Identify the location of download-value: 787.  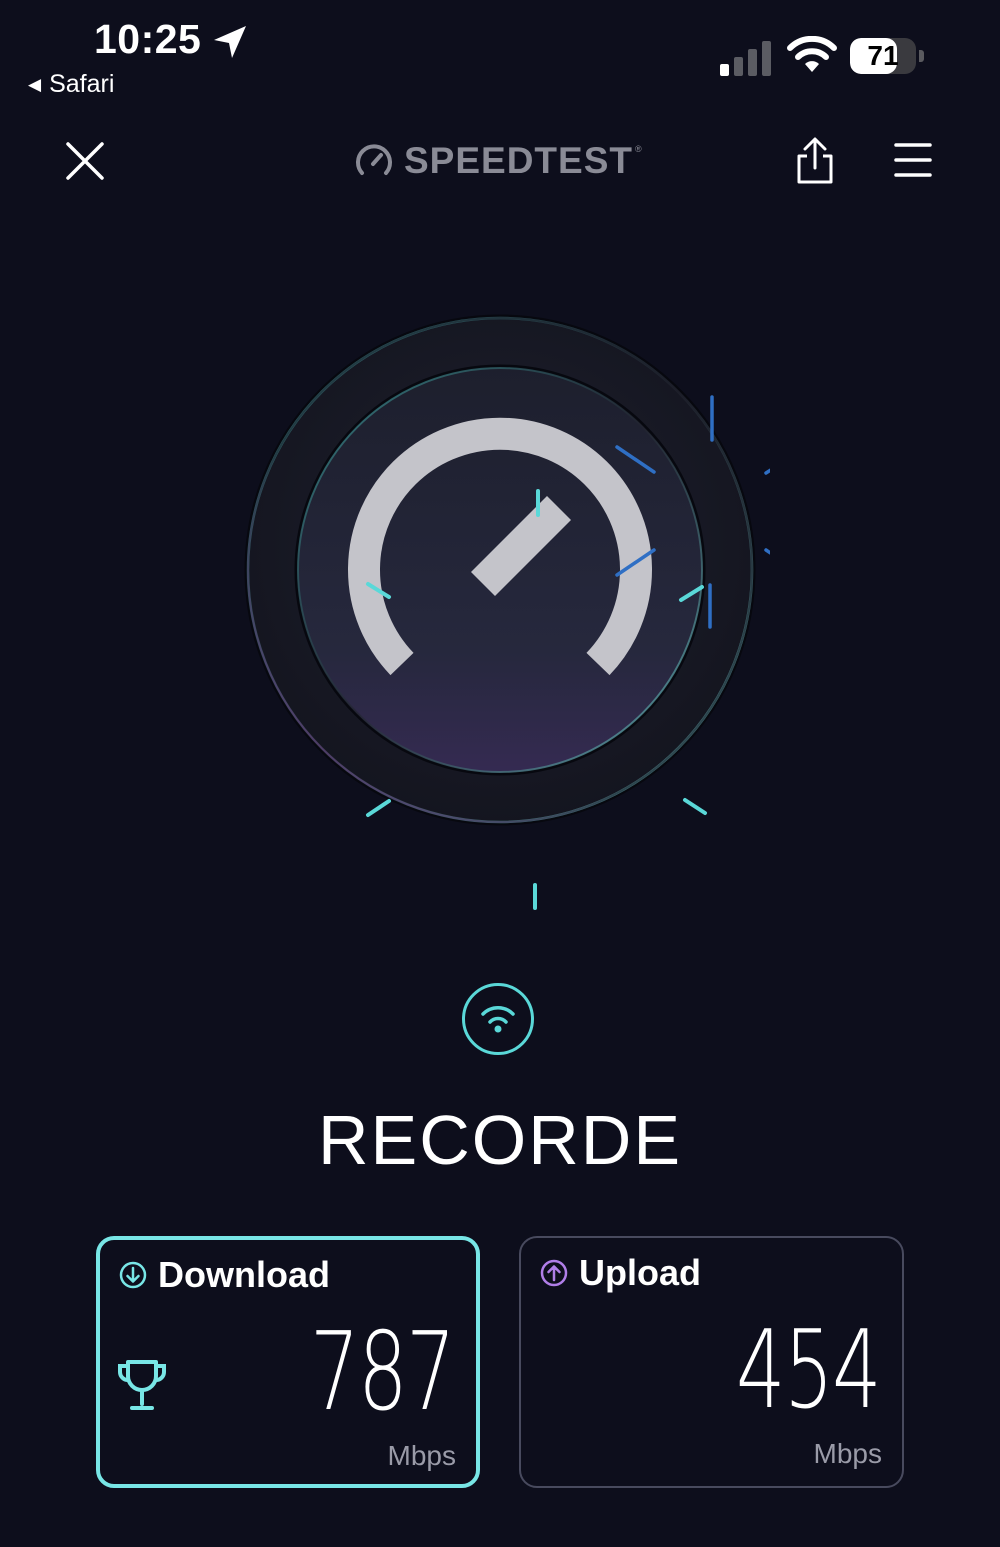
(382, 1372).